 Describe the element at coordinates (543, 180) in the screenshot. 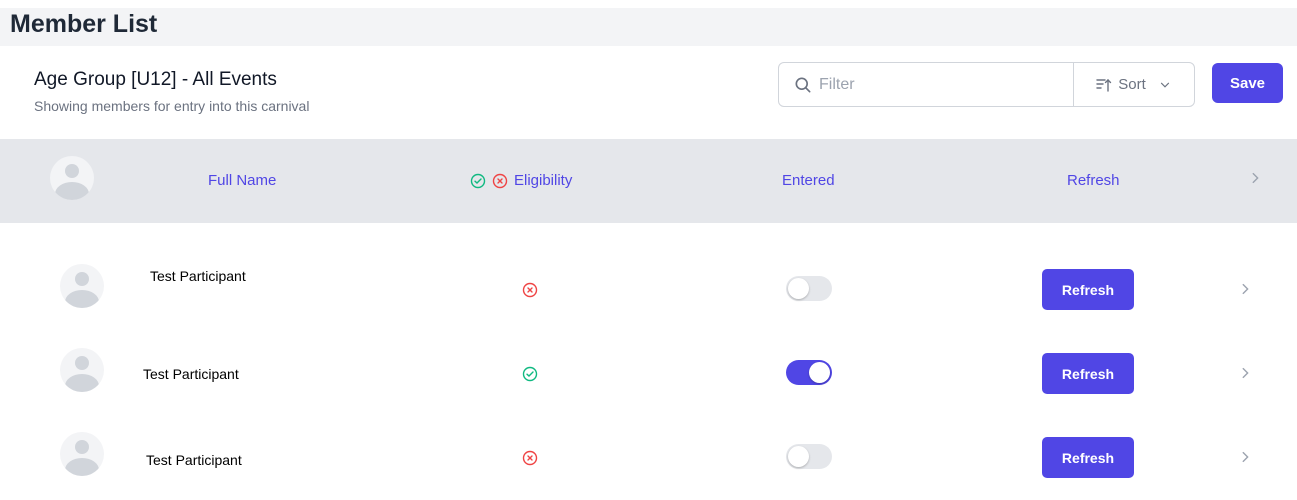

I see `eligibility-label: Eligibility` at that location.